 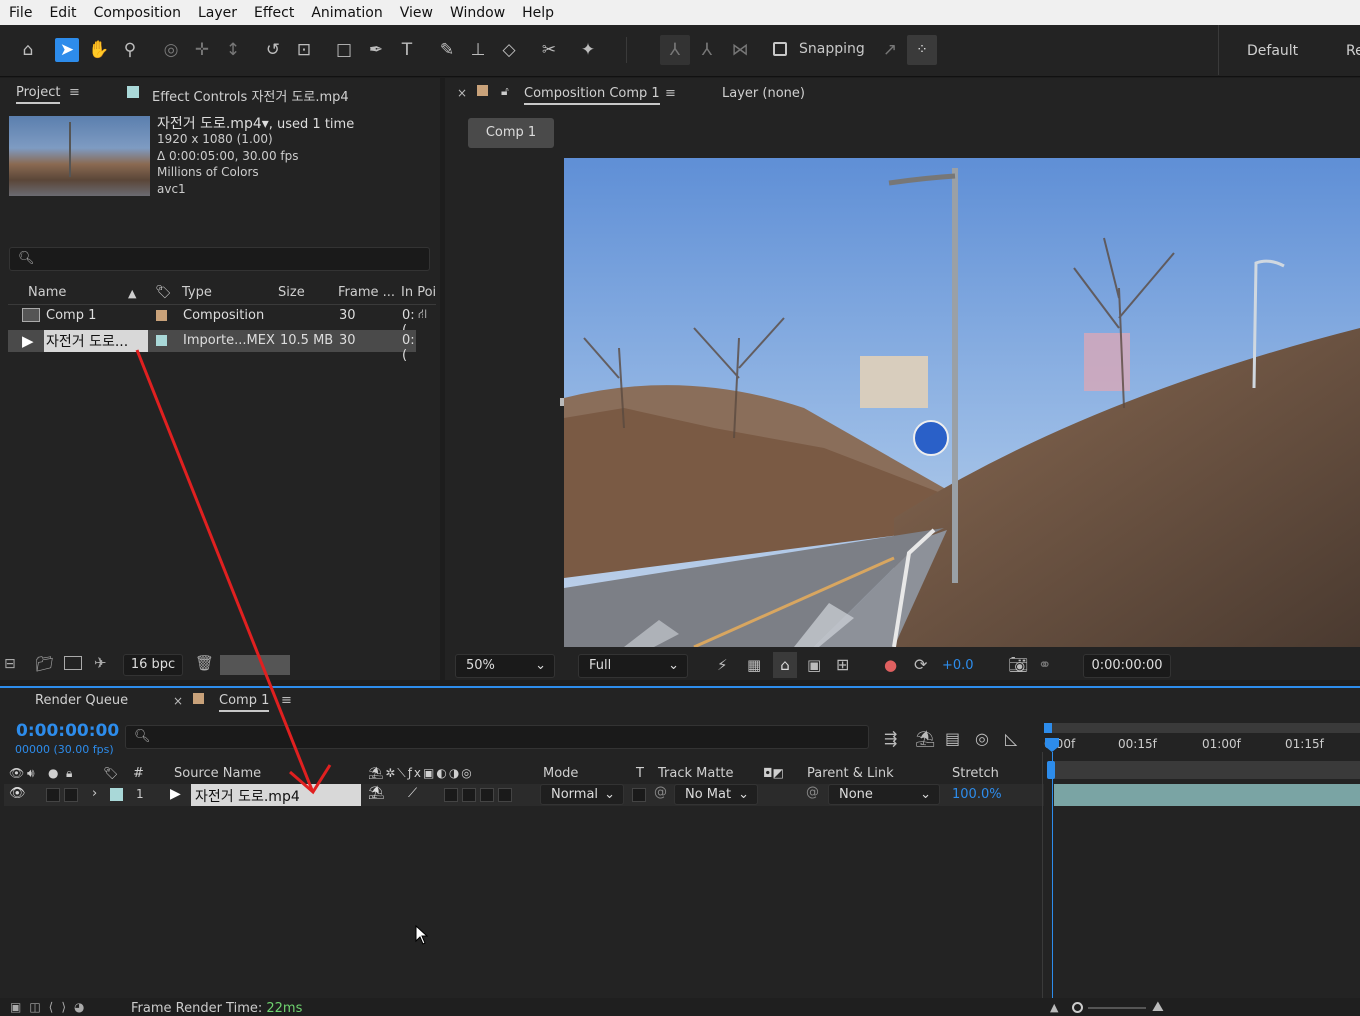 What do you see at coordinates (958, 665) in the screenshot?
I see `exposure-value: +0.0` at bounding box center [958, 665].